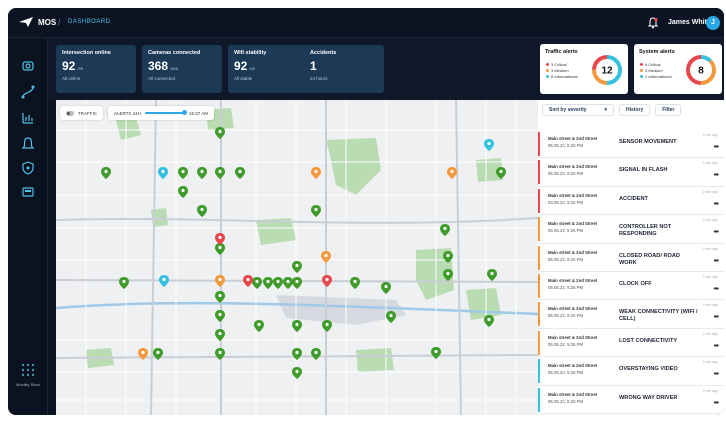  I want to click on apps-grid-icon, so click(28, 370).